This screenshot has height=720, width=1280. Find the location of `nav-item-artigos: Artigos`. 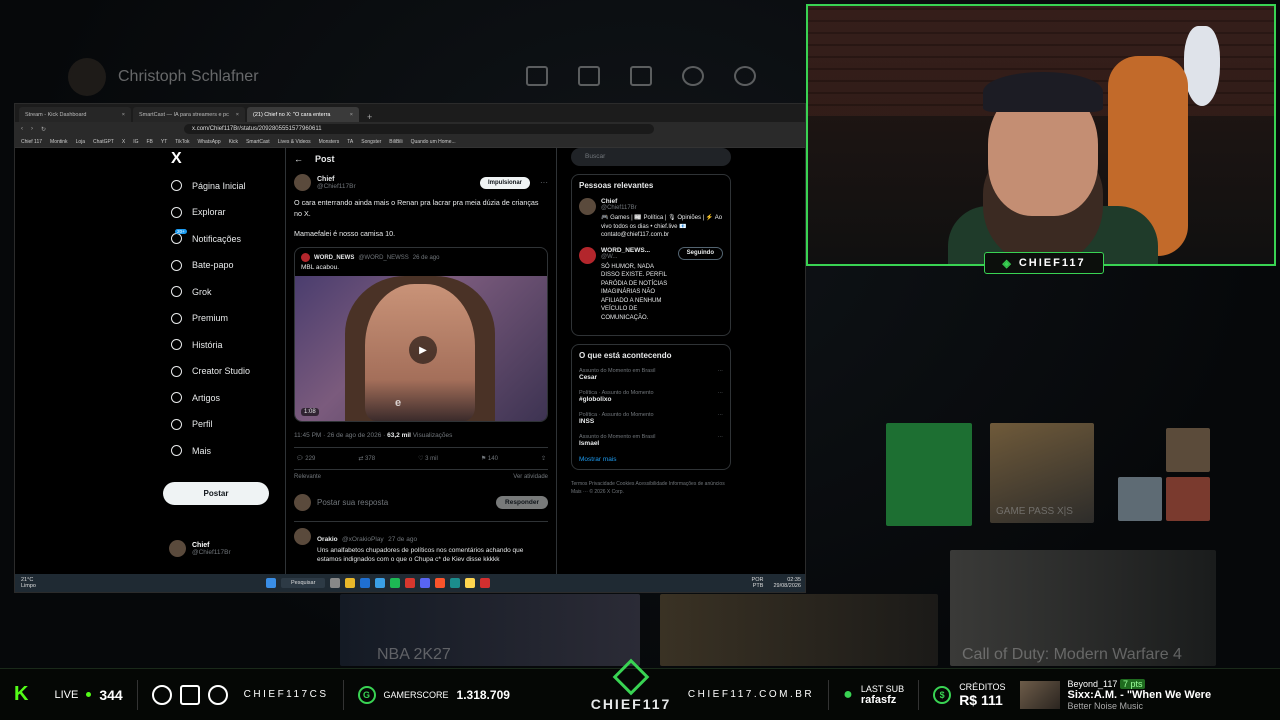

nav-item-artigos: Artigos is located at coordinates (195, 397).